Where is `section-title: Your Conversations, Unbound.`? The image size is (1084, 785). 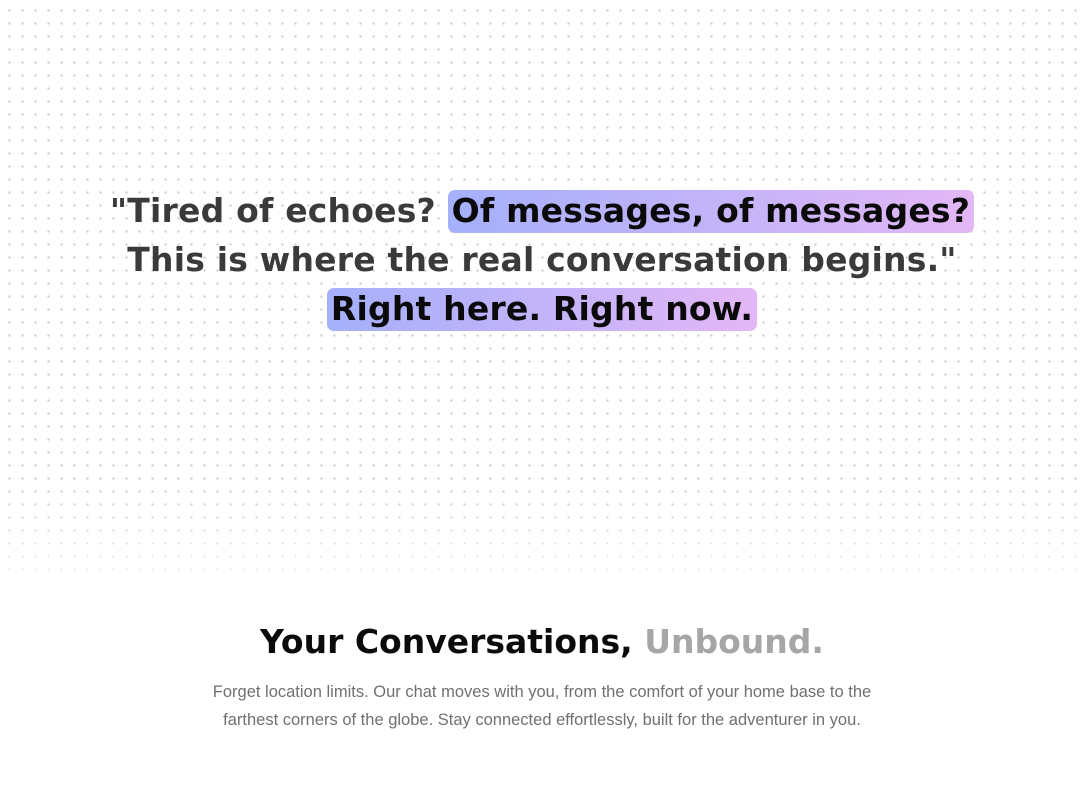
section-title: Your Conversations, Unbound. is located at coordinates (542, 642).